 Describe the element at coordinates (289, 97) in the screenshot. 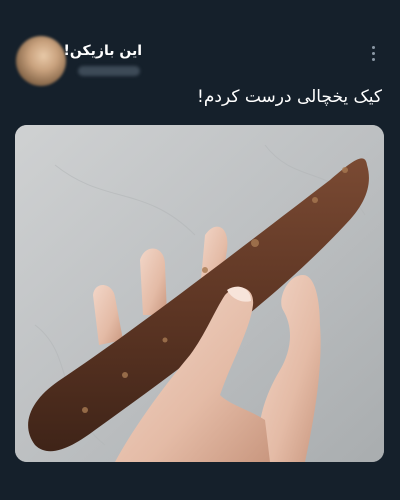

I see `tweet-text: کیک یخچالی درست کردم!` at that location.